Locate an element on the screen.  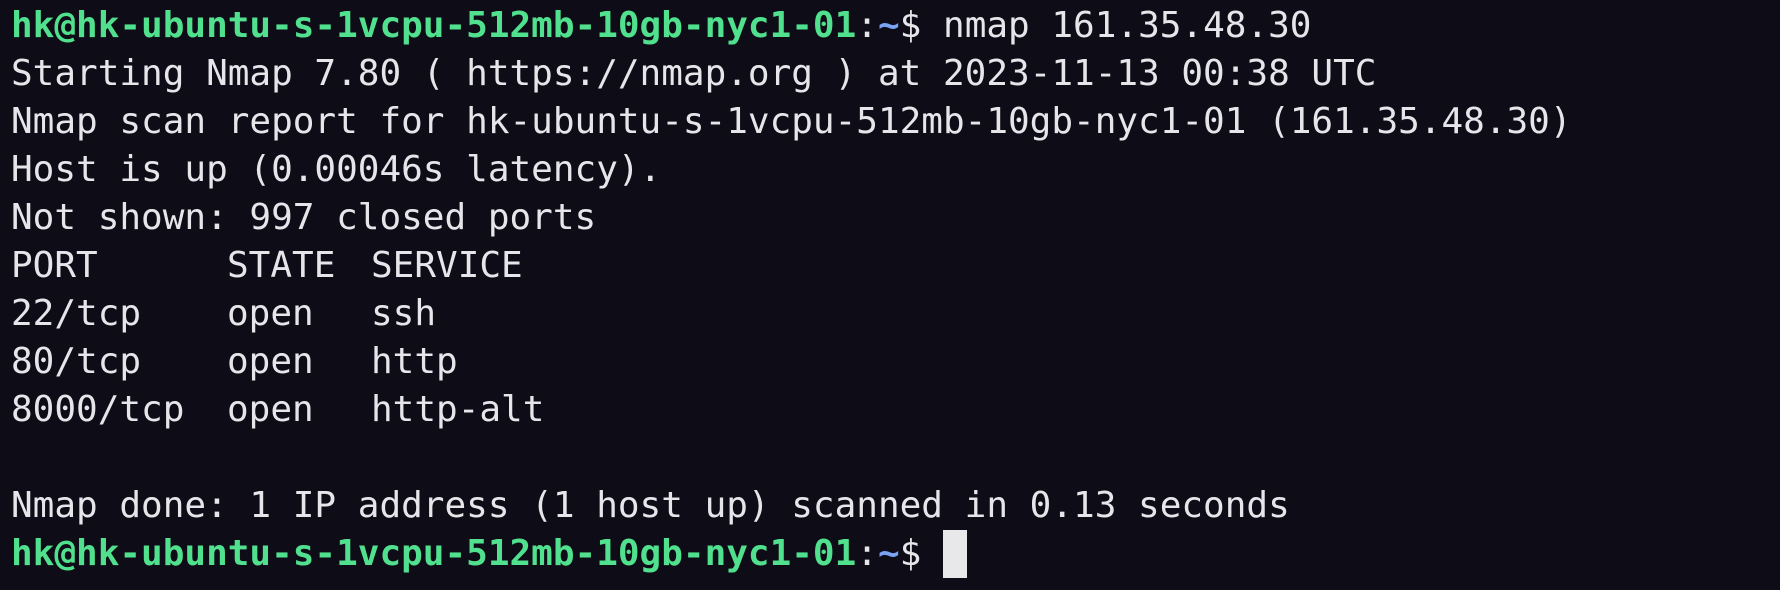
port-cell: 22/tcp is located at coordinates (76, 313).